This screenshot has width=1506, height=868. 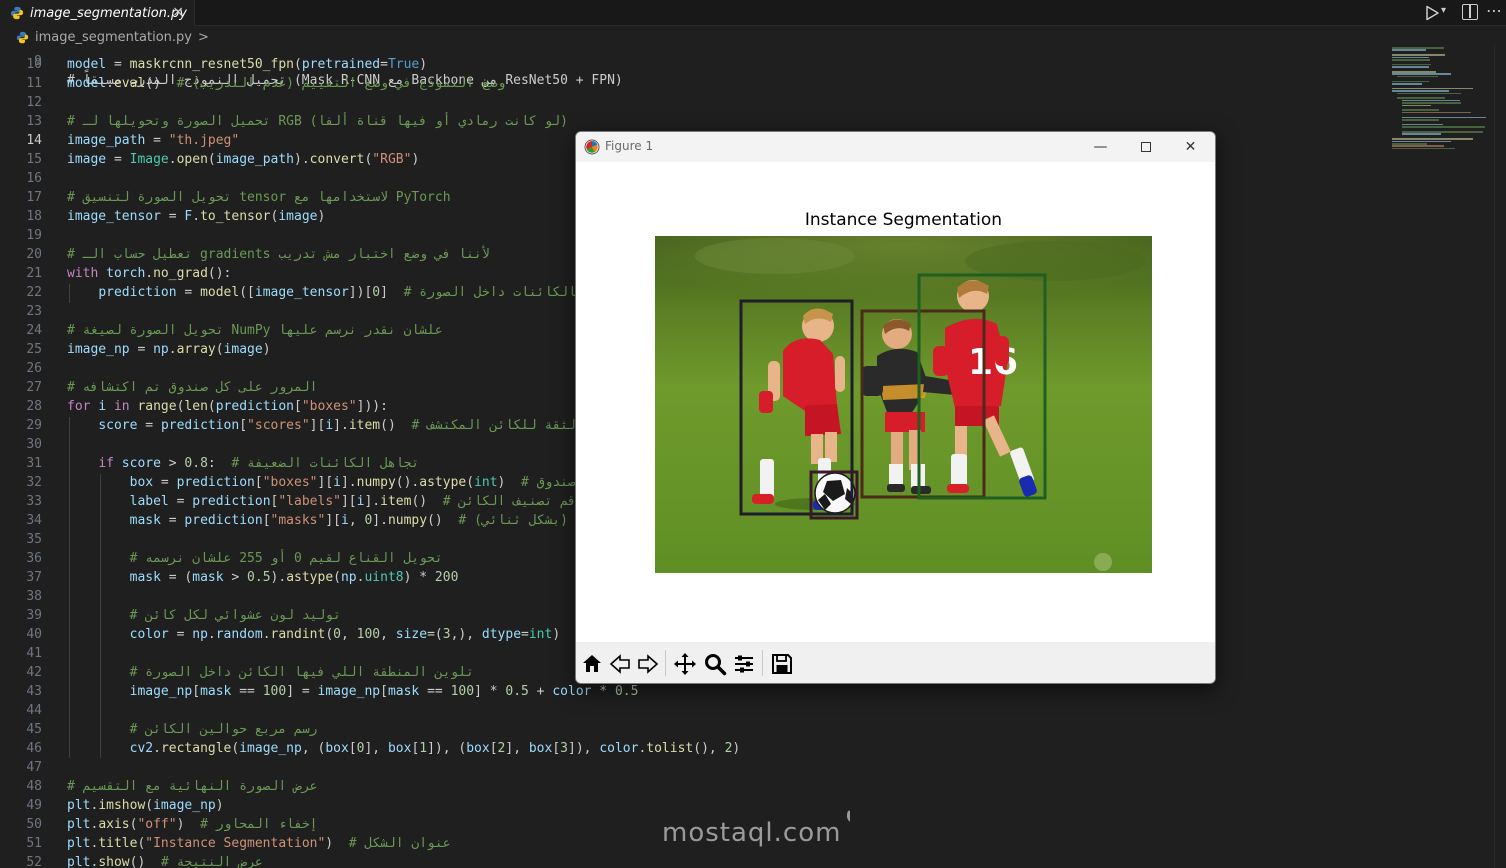 I want to click on split-editor-icon, so click(x=1470, y=12).